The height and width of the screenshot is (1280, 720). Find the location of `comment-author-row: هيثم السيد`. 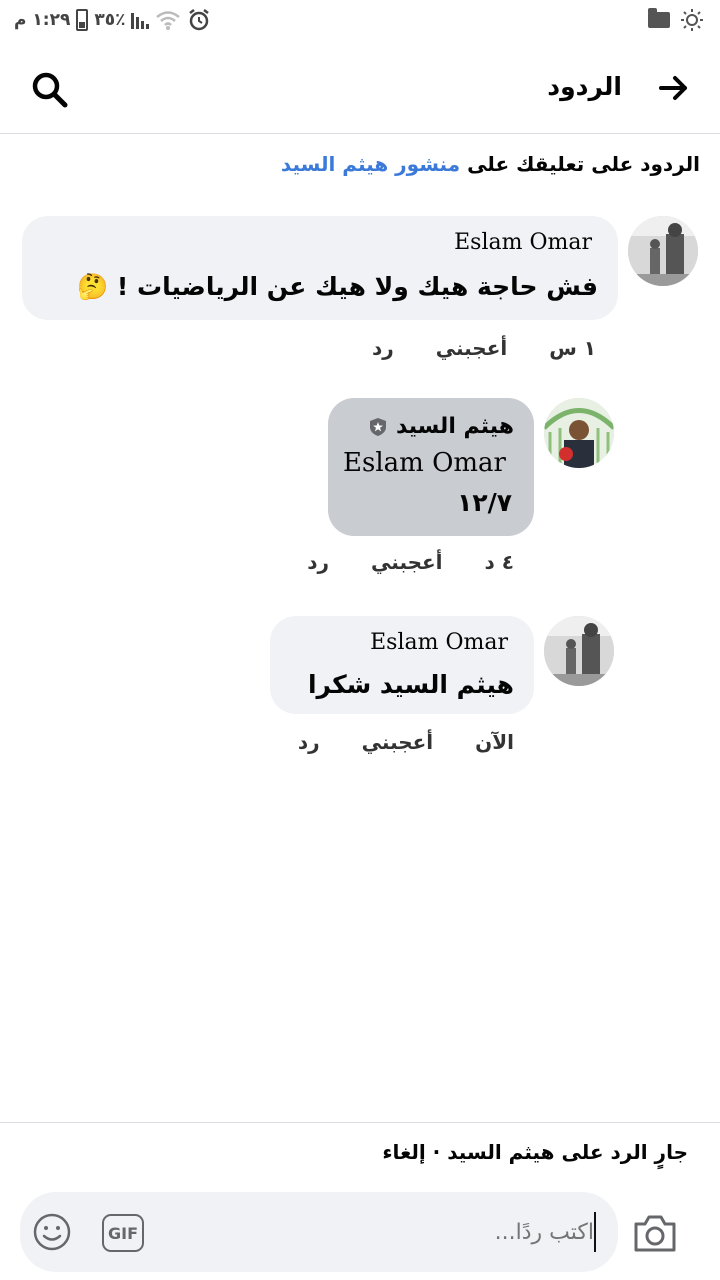

comment-author-row: هيثم السيد is located at coordinates (441, 426).